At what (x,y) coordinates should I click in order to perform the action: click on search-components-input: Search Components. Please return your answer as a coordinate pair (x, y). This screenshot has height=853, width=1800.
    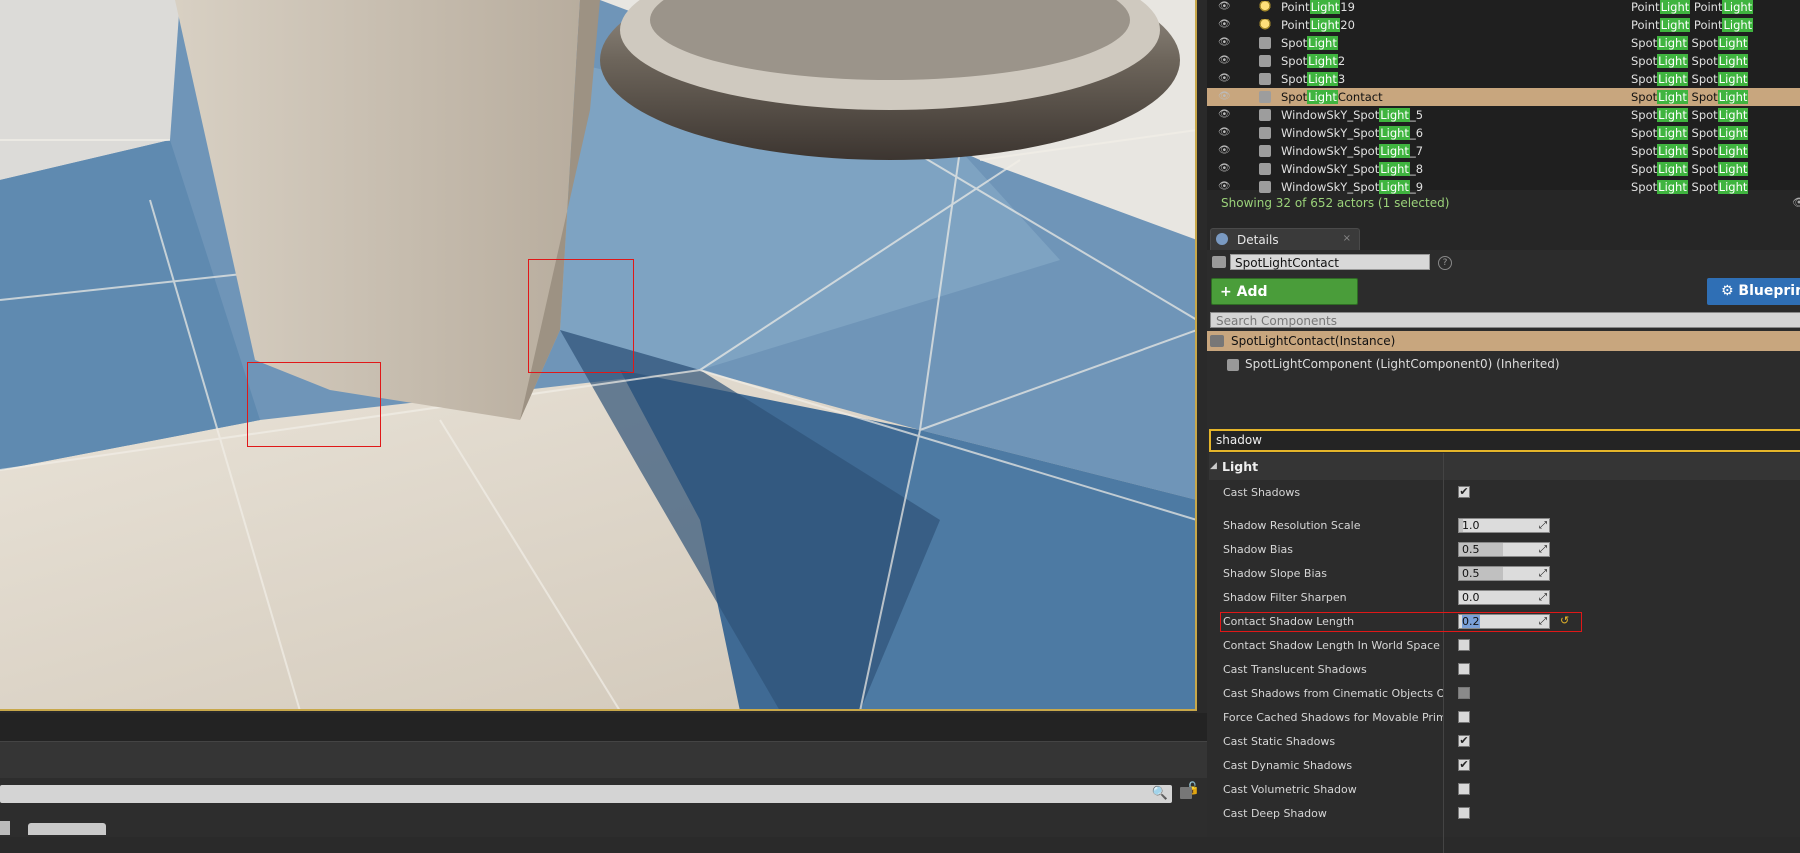
    Looking at the image, I should click on (1505, 320).